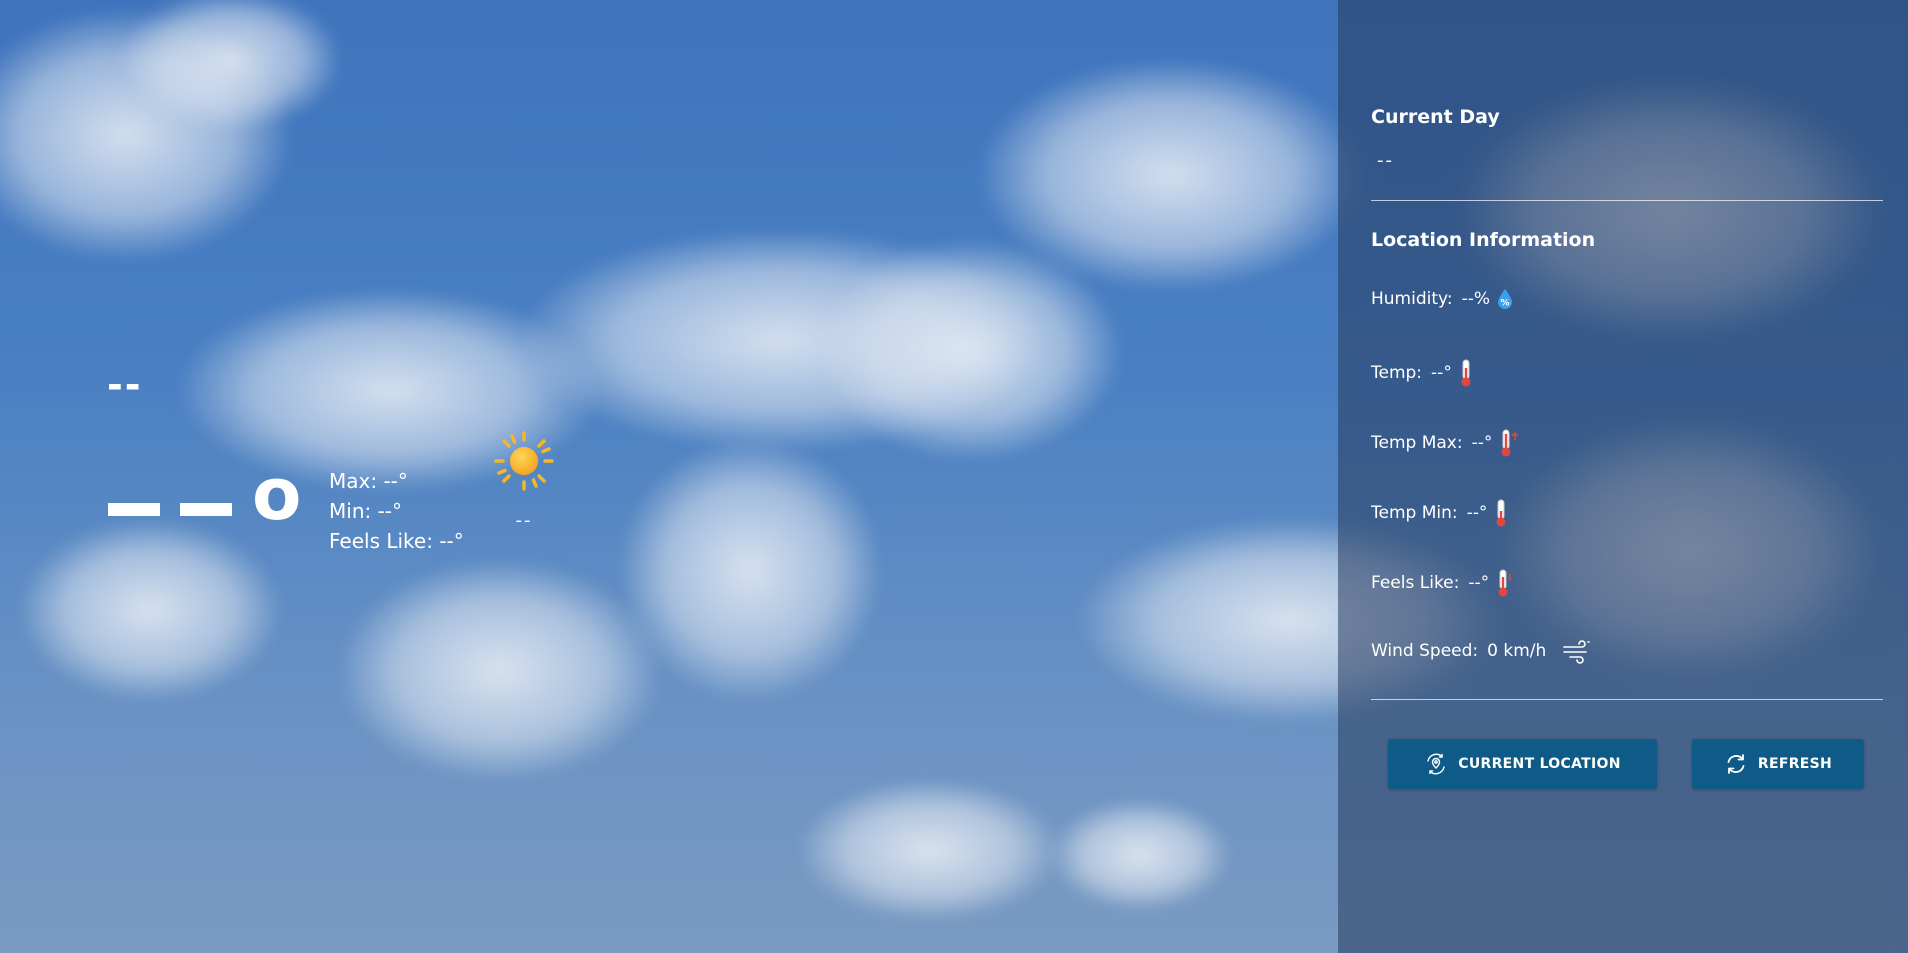  What do you see at coordinates (1441, 373) in the screenshot?
I see `temp-value: --°` at bounding box center [1441, 373].